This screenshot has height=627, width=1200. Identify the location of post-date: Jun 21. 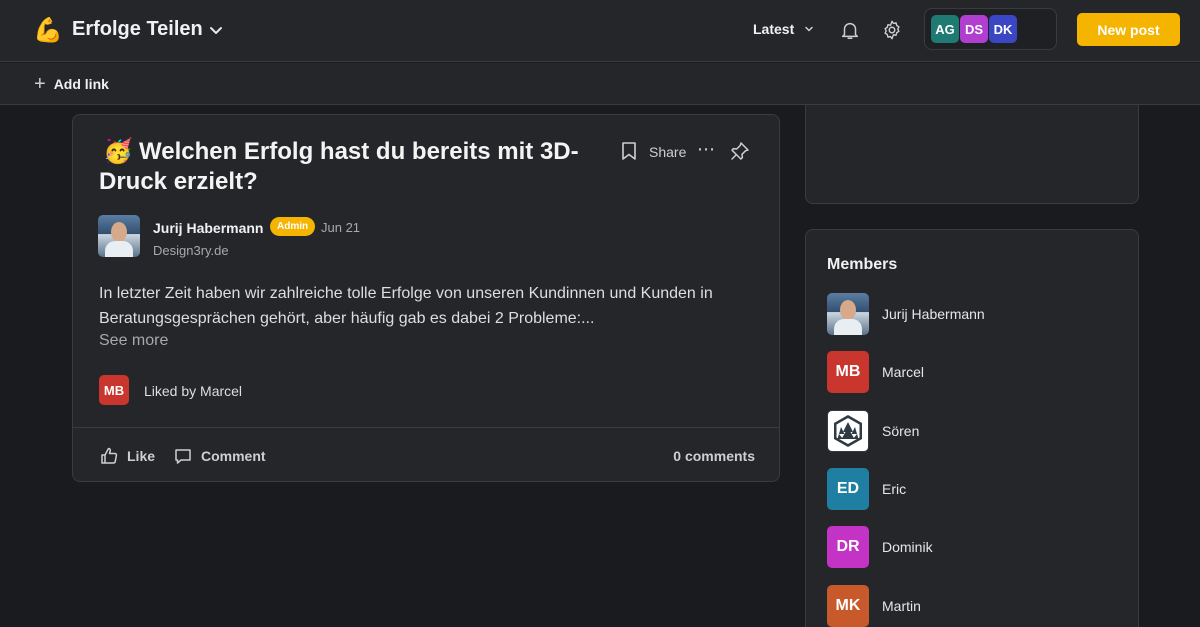
(340, 227).